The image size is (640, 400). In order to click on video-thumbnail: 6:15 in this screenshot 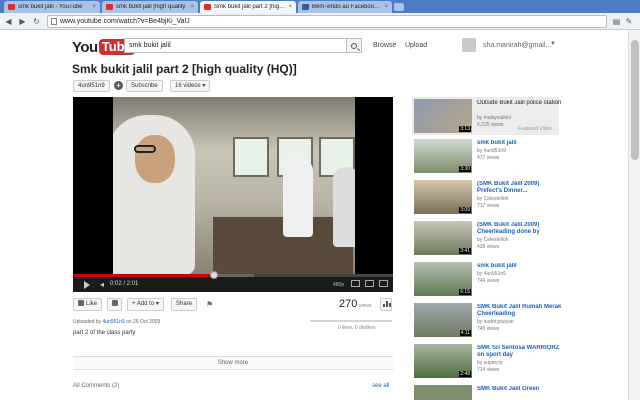, I will do `click(443, 279)`.